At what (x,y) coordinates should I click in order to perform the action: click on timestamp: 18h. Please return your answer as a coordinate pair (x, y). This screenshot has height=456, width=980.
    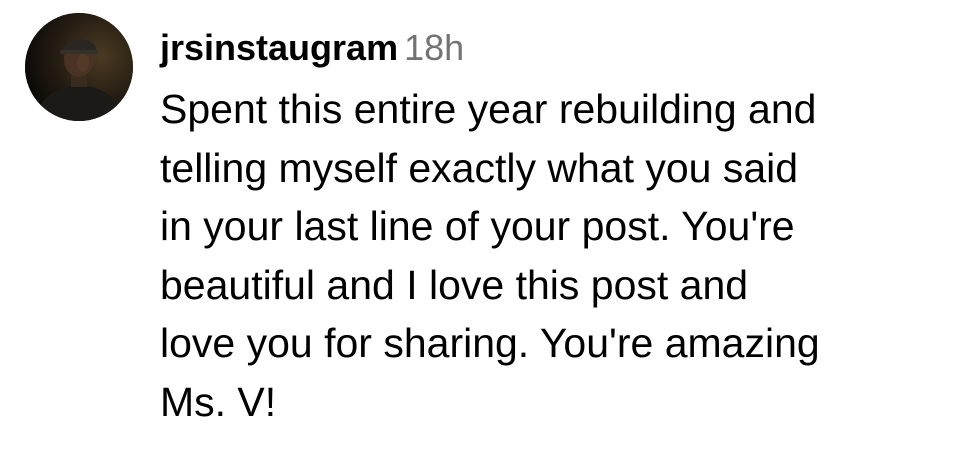
    Looking at the image, I should click on (434, 47).